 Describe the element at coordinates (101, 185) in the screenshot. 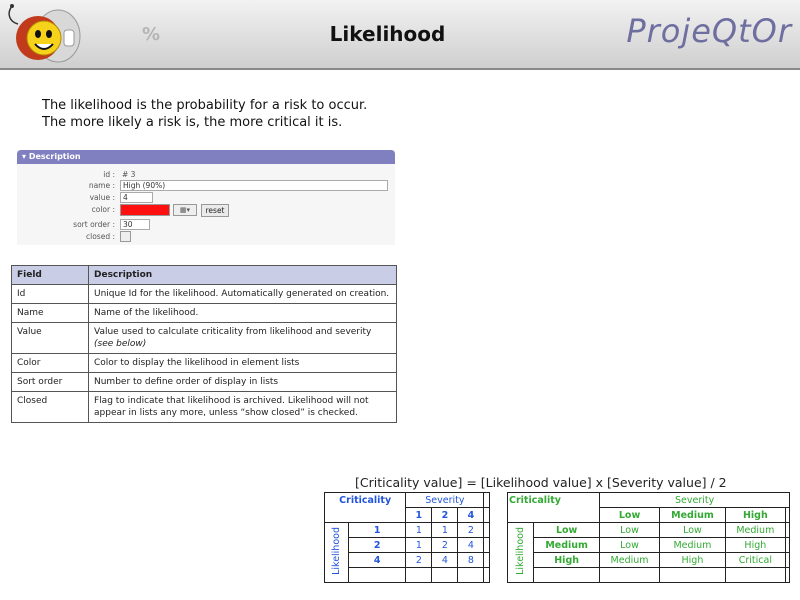

I see `name-label: name :` at that location.